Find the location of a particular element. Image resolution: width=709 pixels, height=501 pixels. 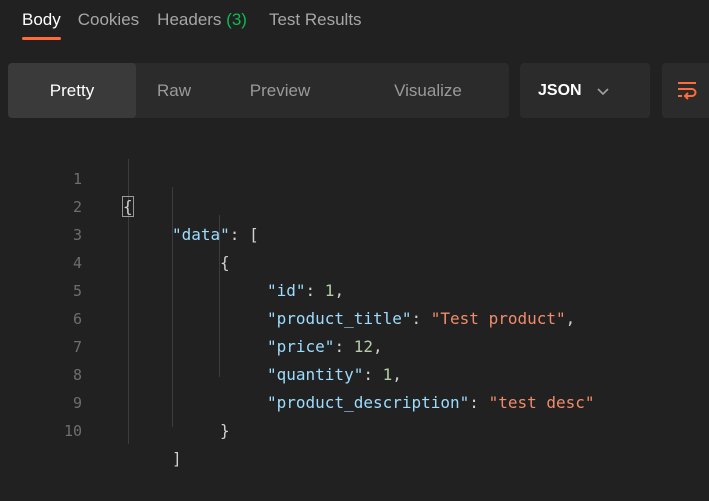

format-select-value: JSON is located at coordinates (560, 90).